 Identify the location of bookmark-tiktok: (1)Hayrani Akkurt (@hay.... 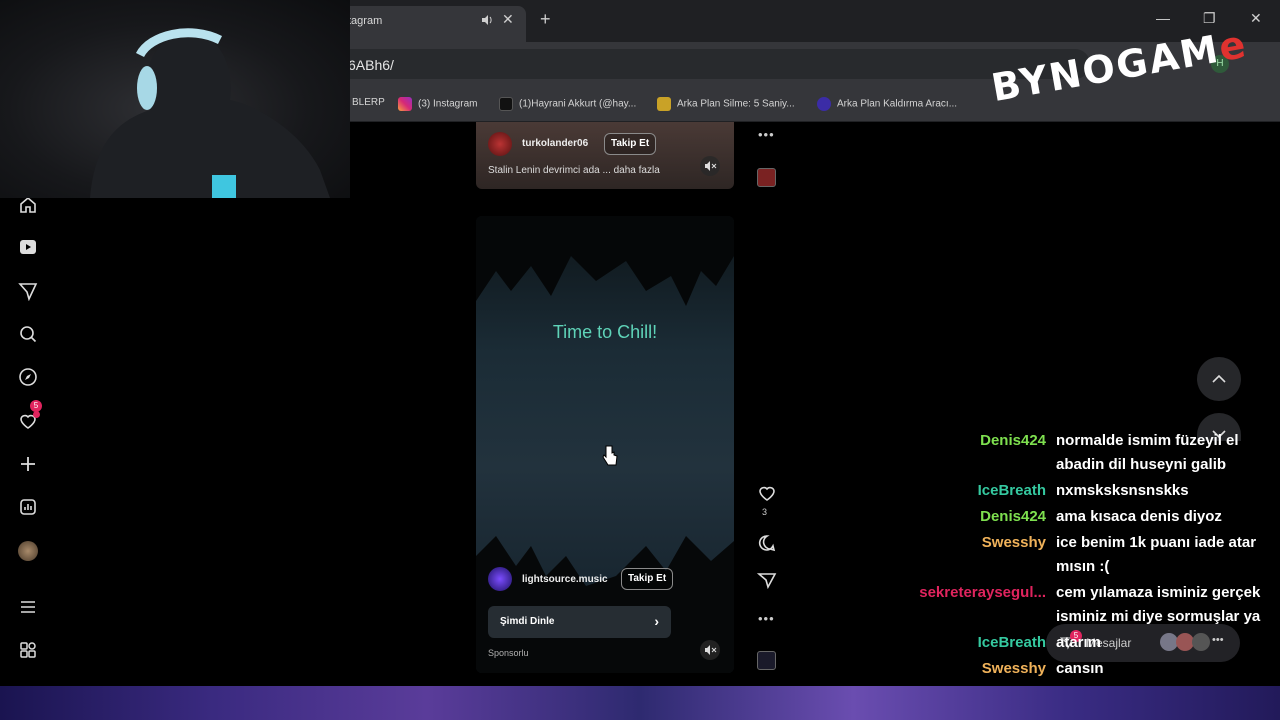
(567, 104).